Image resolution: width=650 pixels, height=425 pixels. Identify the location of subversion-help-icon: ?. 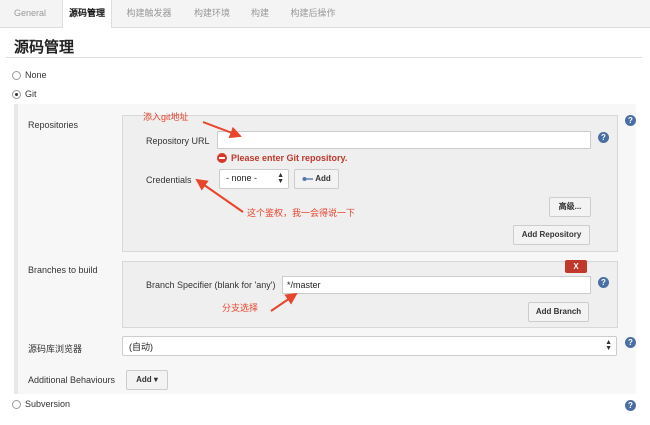
(630, 405).